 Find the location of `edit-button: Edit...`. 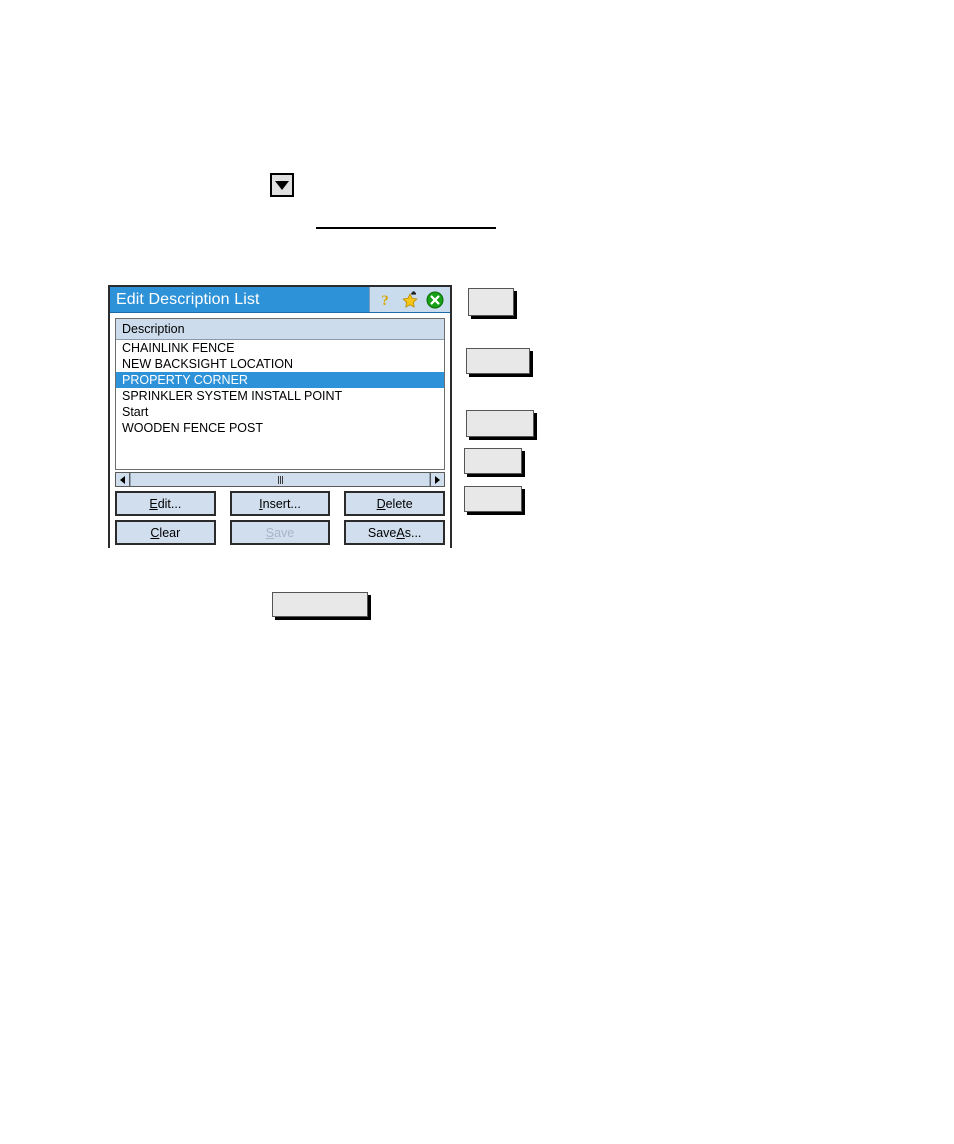

edit-button: Edit... is located at coordinates (165, 503).